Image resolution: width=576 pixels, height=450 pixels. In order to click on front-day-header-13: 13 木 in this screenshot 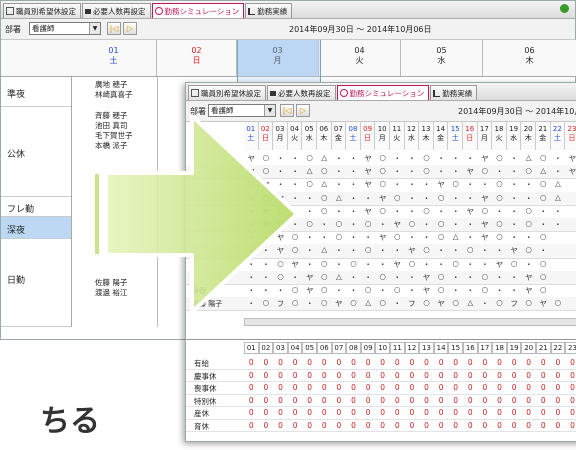, I will do `click(426, 136)`.